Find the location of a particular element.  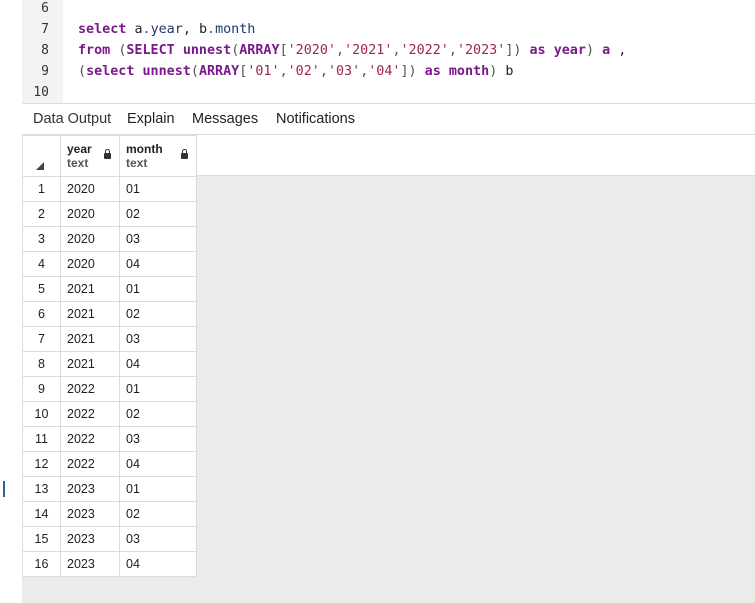

table-row: 3 2020 03 is located at coordinates (109, 239).